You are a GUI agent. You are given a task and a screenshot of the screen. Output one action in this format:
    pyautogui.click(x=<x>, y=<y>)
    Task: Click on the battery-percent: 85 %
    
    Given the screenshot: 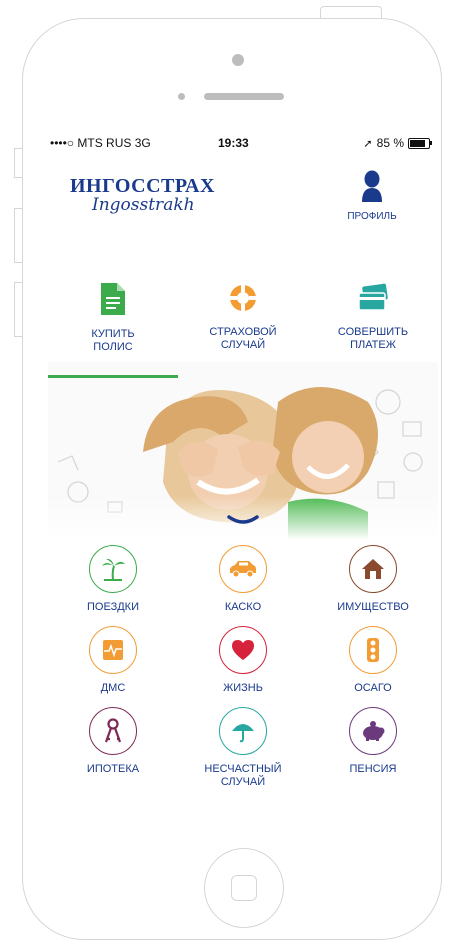 What is the action you would take?
    pyautogui.click(x=390, y=143)
    